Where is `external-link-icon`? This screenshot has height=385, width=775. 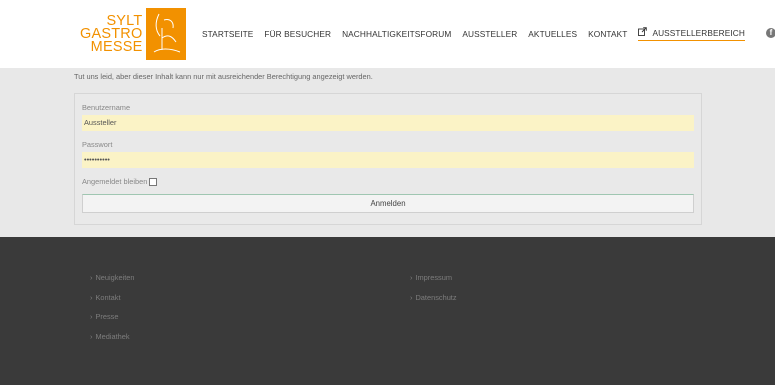
external-link-icon is located at coordinates (643, 32).